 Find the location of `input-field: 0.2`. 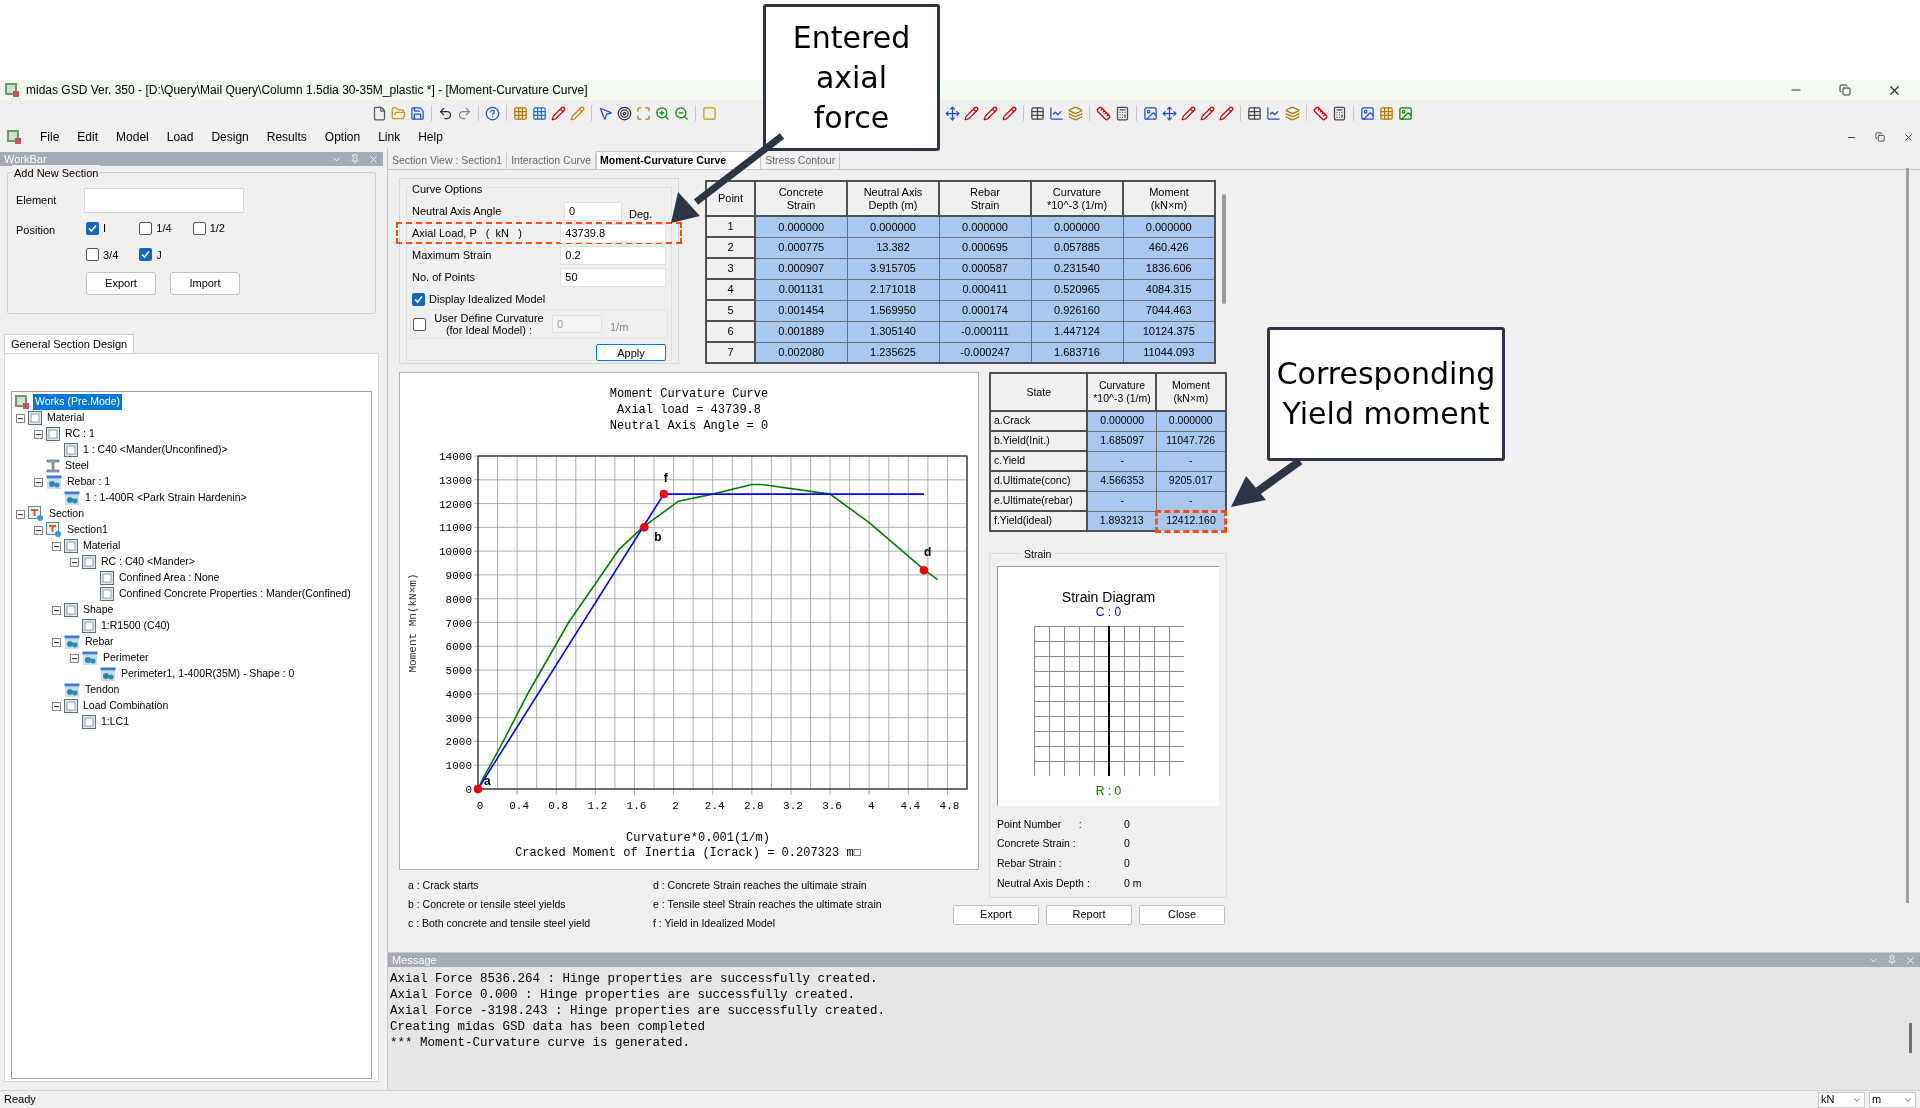

input-field: 0.2 is located at coordinates (613, 255).